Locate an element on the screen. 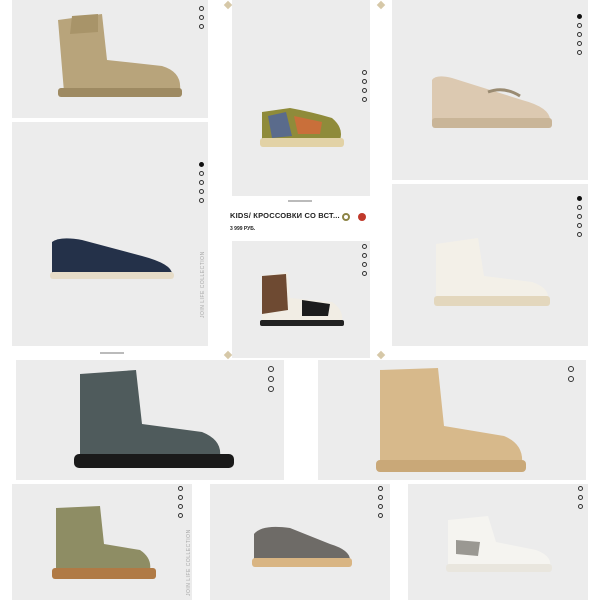 The height and width of the screenshot is (600, 601). brown-hightop-image is located at coordinates (302, 299).